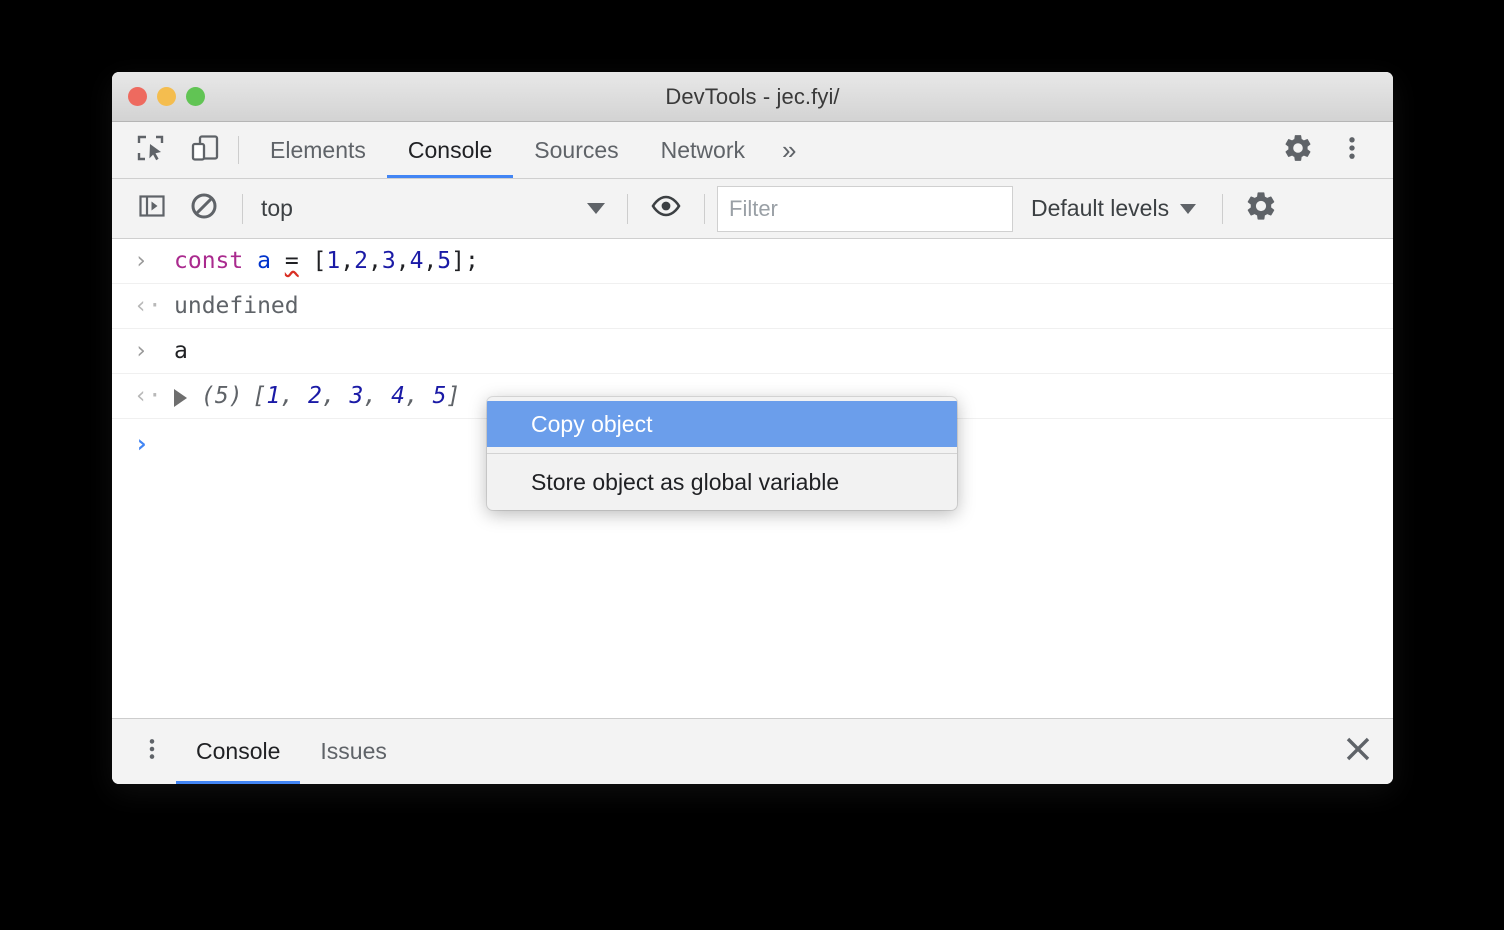  Describe the element at coordinates (204, 209) in the screenshot. I see `clear-console-button` at that location.